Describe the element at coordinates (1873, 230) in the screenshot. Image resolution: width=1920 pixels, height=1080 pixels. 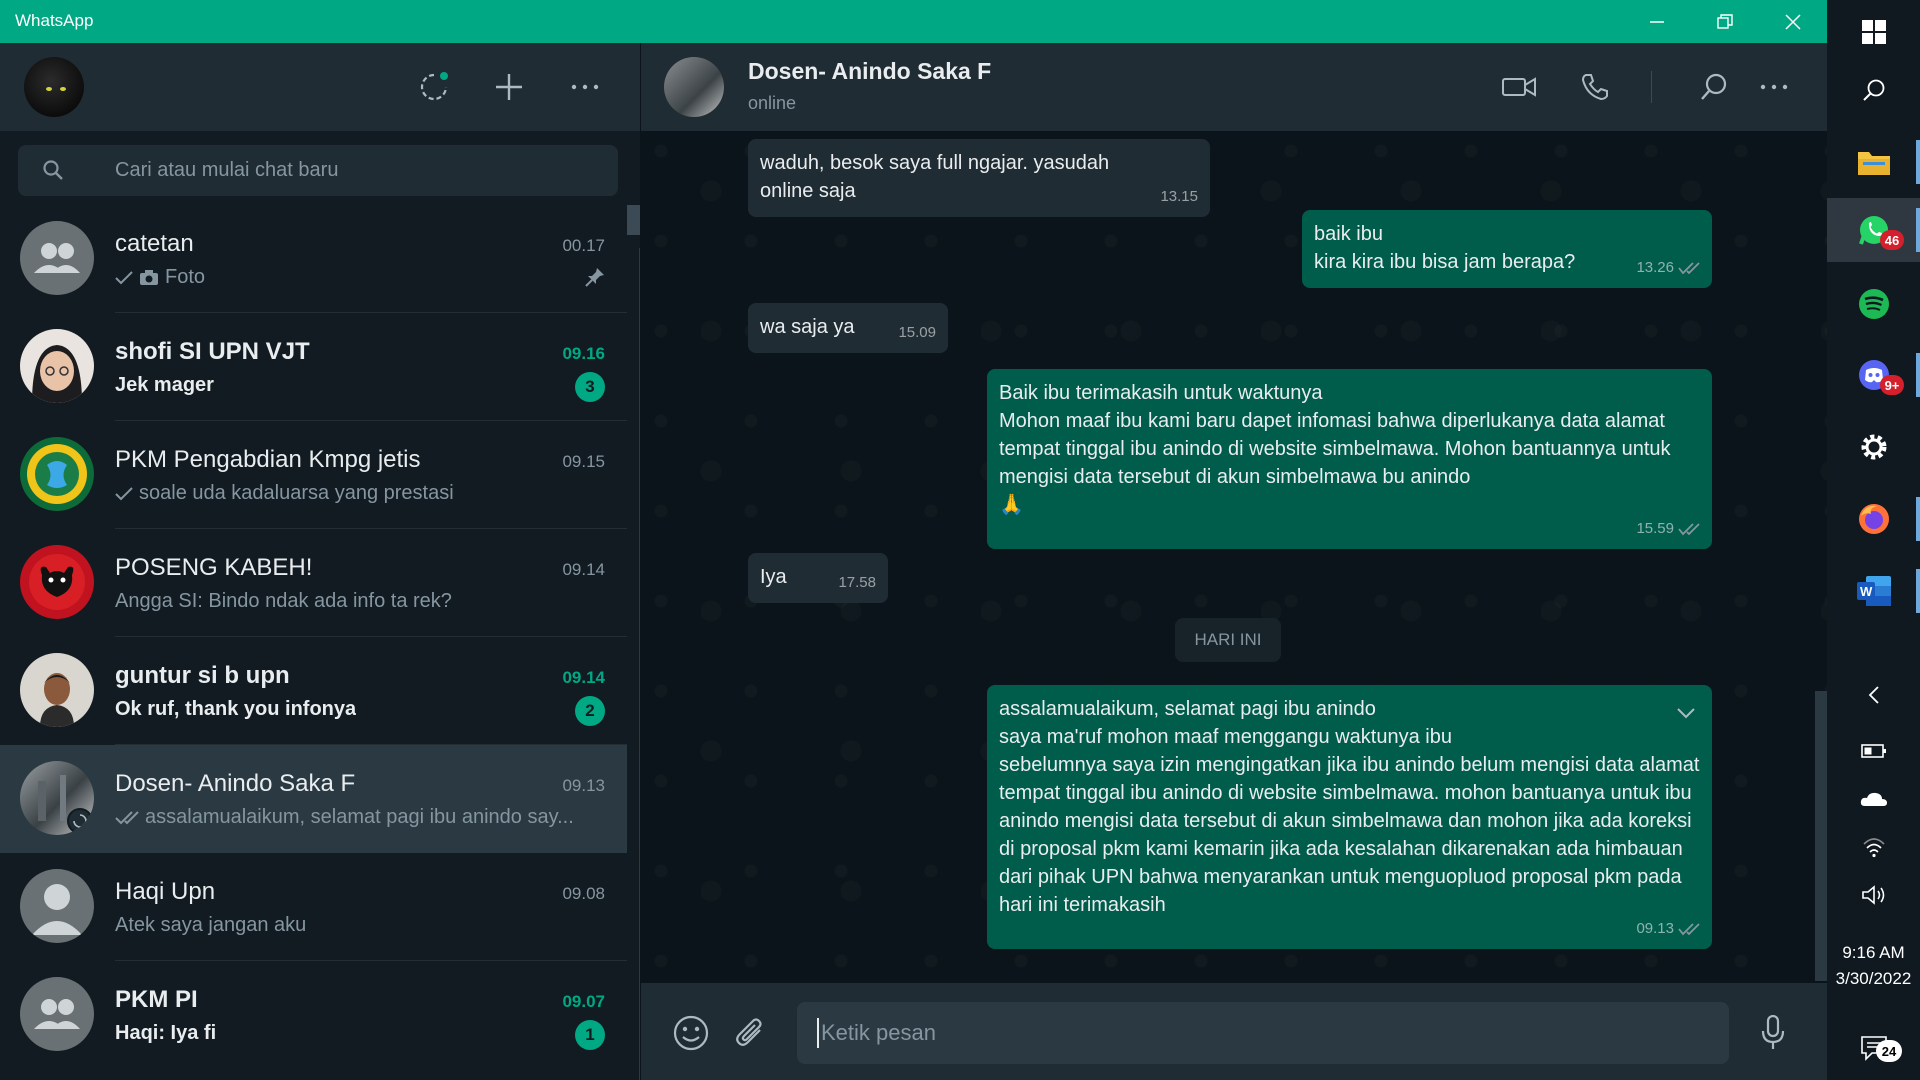
I see `whatsapp-taskbar-icon: 46` at that location.